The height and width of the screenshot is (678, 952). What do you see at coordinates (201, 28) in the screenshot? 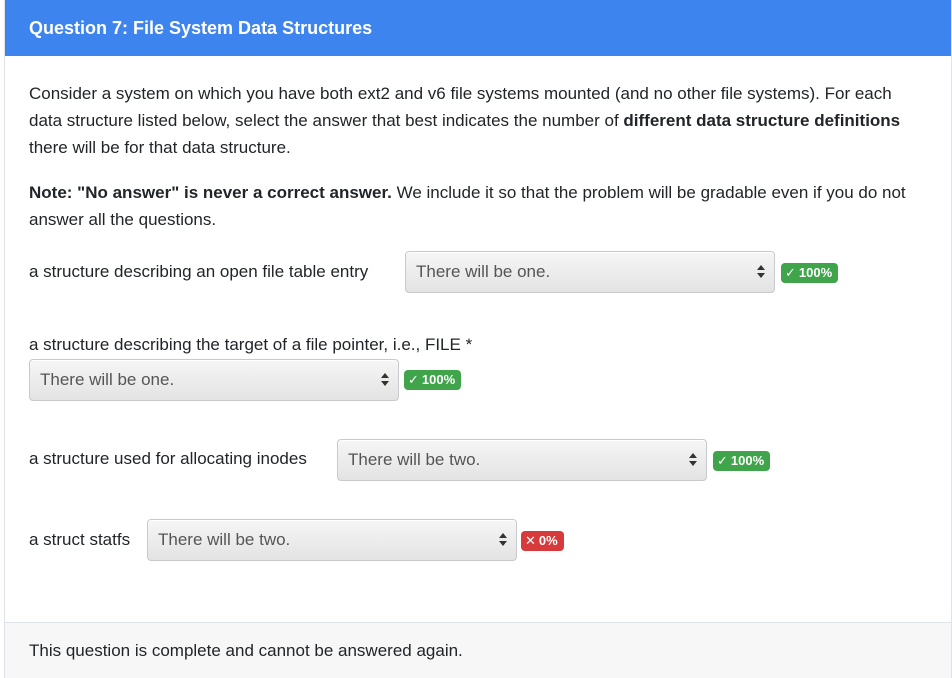
I see `question-title: Question 7: File System Data Structures` at bounding box center [201, 28].